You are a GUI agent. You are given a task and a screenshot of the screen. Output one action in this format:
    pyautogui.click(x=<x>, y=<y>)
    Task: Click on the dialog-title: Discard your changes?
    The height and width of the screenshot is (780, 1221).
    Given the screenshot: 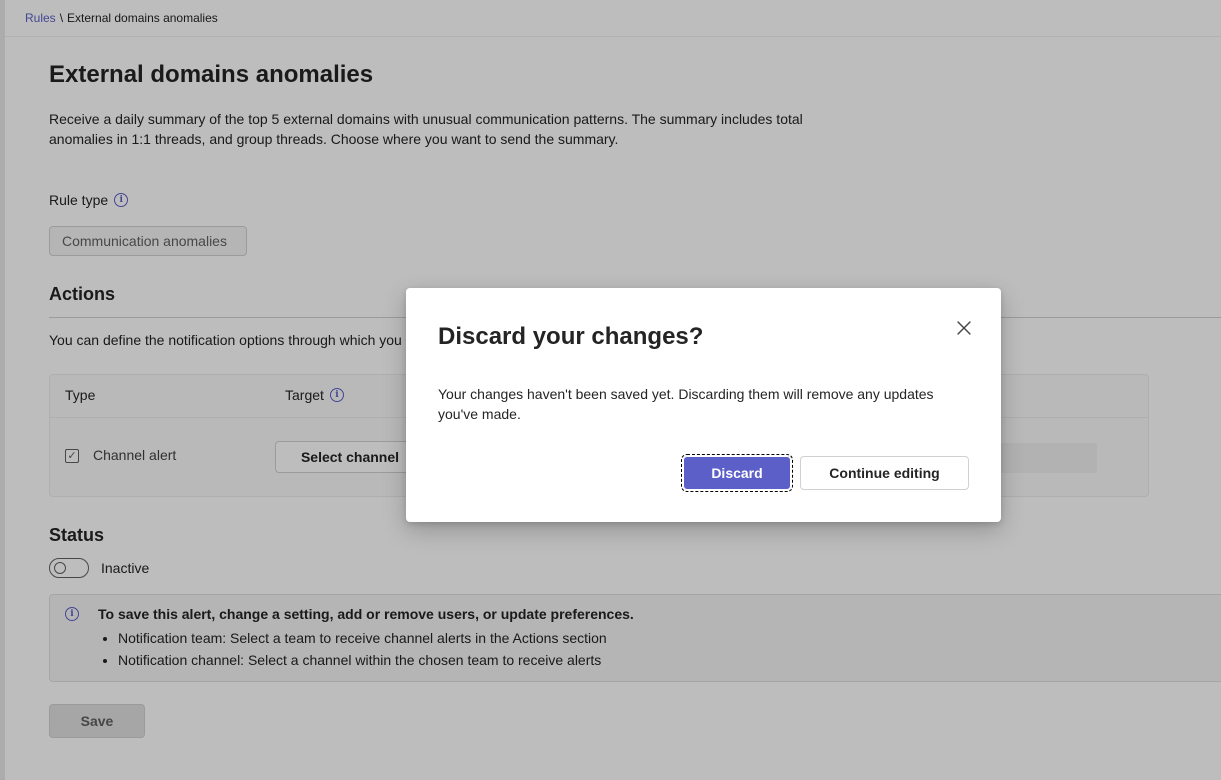 What is the action you would take?
    pyautogui.click(x=571, y=336)
    